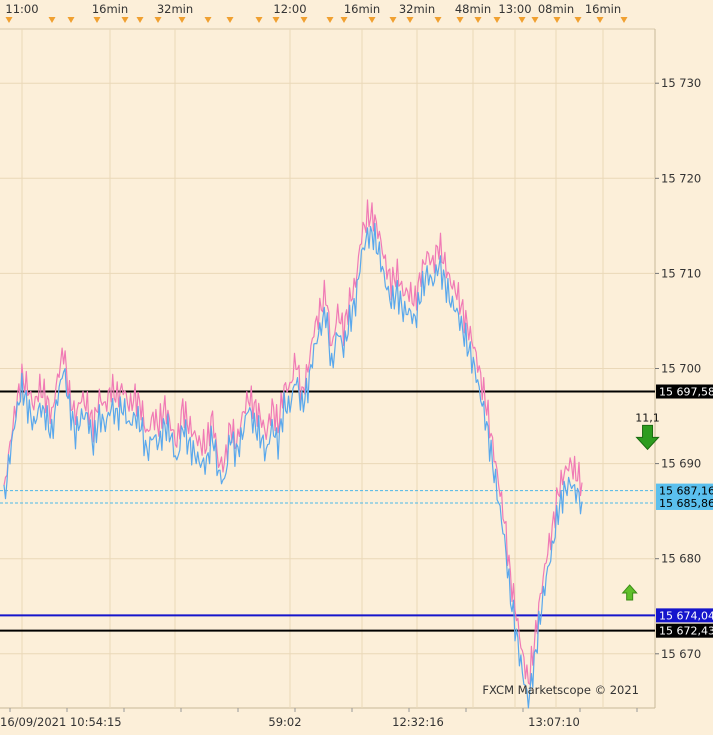 The width and height of the screenshot is (713, 735). What do you see at coordinates (560, 690) in the screenshot?
I see `watermark: FXCM Marketscope © 2021` at bounding box center [560, 690].